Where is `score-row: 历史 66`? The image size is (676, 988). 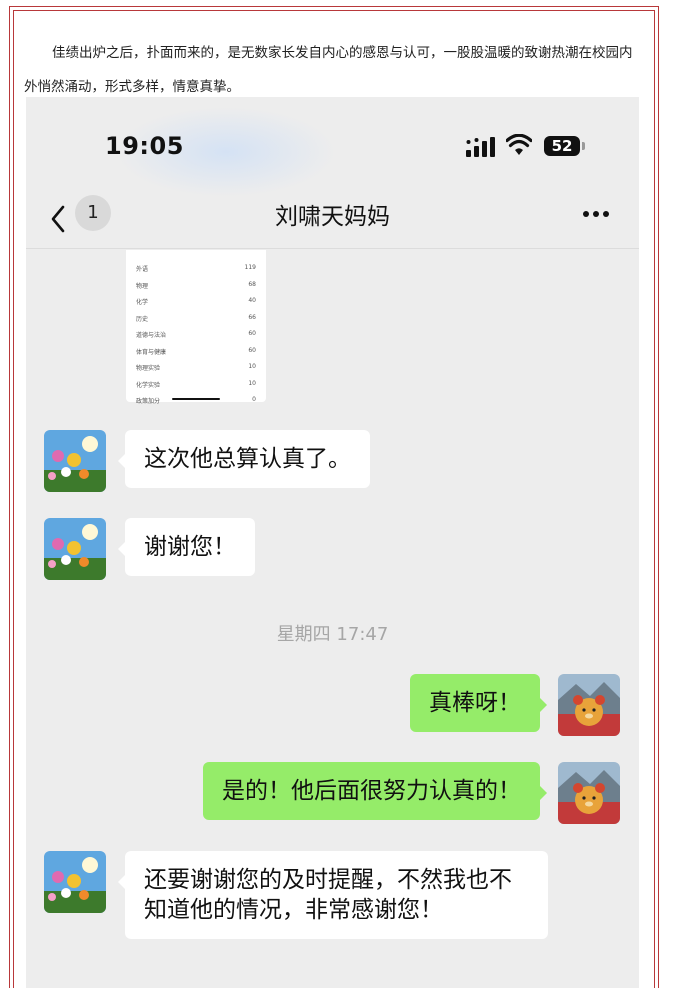 score-row: 历史 66 is located at coordinates (196, 321).